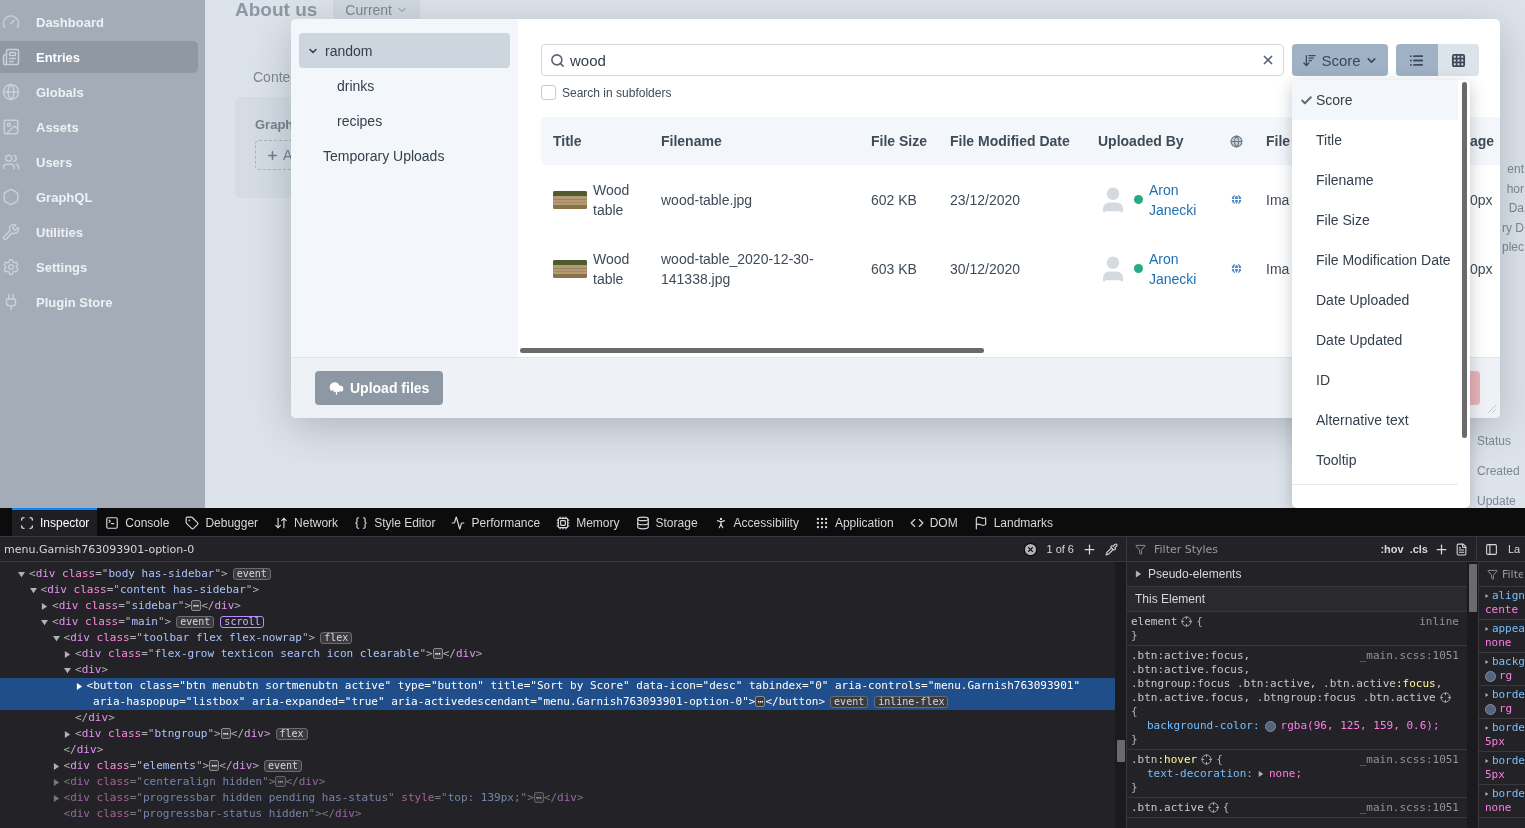  Describe the element at coordinates (557, 814) in the screenshot. I see `markup-row: <div class="progressbar-status hidden"></div>` at that location.